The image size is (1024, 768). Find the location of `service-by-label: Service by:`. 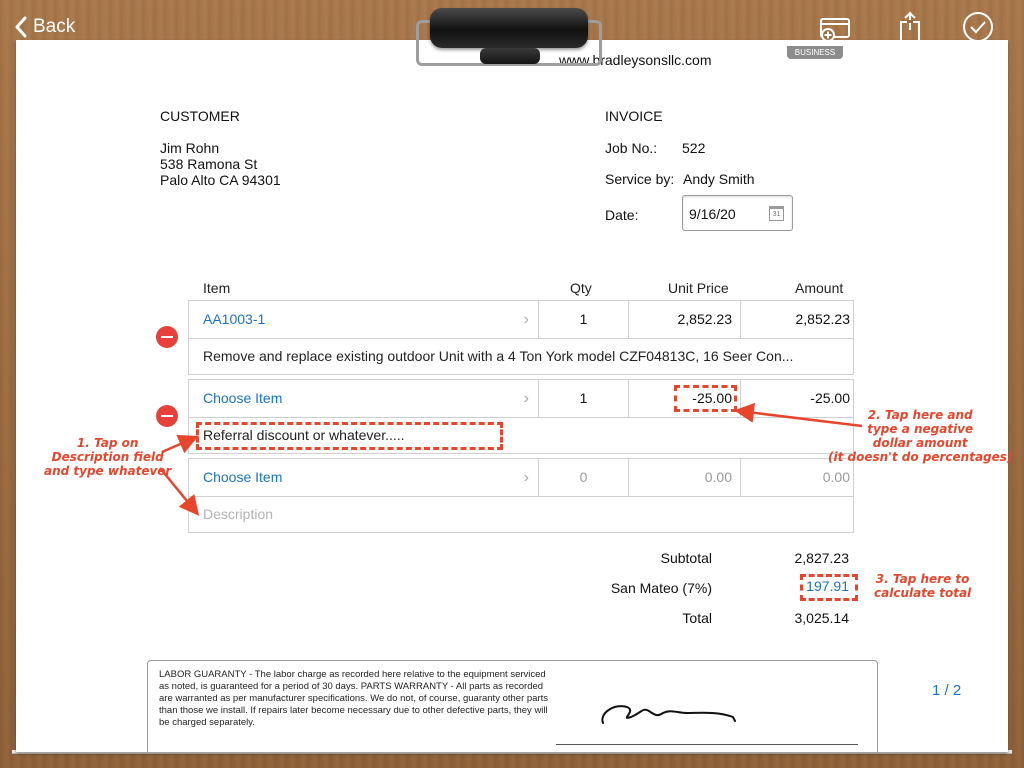

service-by-label: Service by: is located at coordinates (640, 179).